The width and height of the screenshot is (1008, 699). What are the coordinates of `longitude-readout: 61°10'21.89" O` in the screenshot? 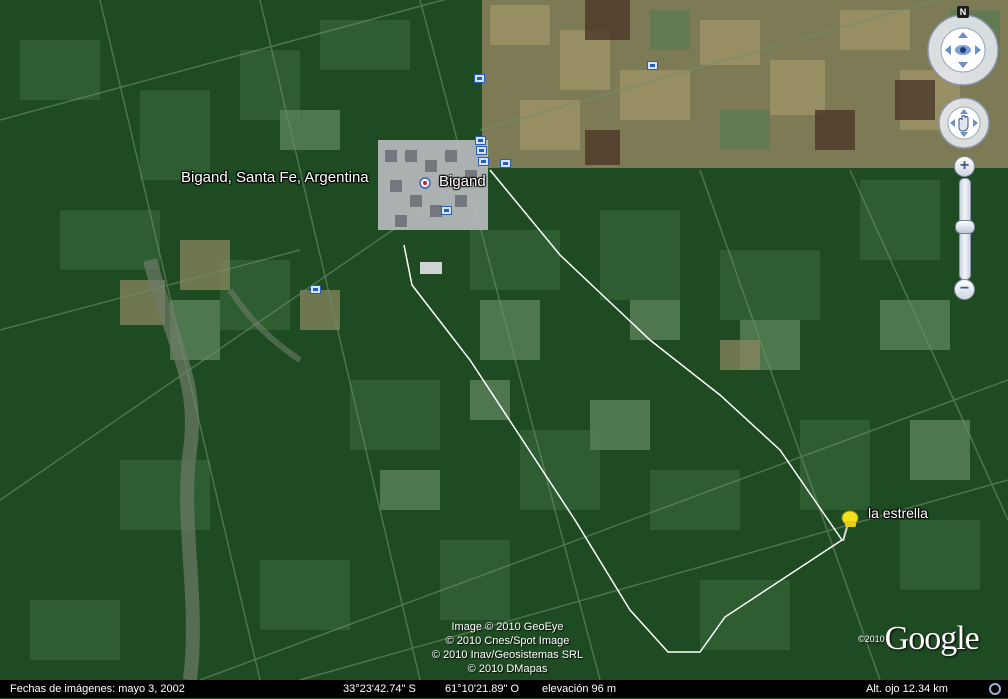 It's located at (482, 689).